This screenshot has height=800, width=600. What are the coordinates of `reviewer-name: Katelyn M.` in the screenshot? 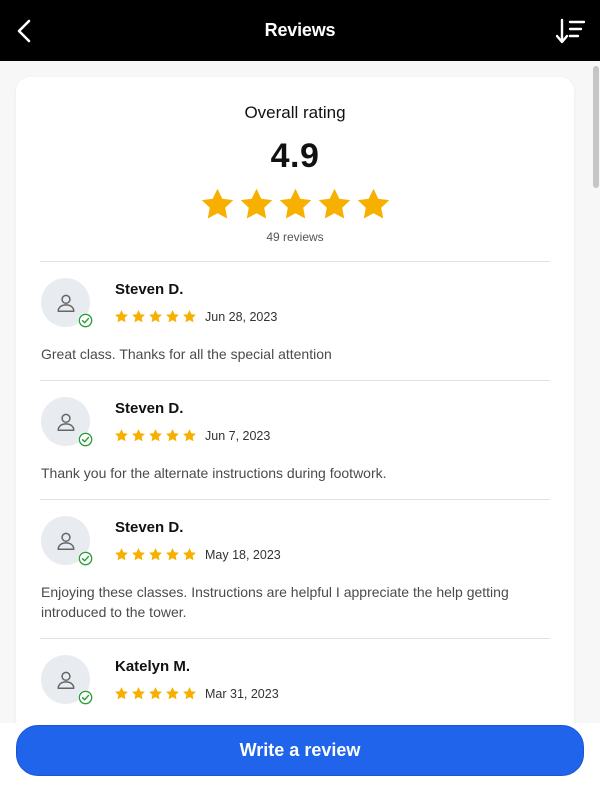 It's located at (153, 666).